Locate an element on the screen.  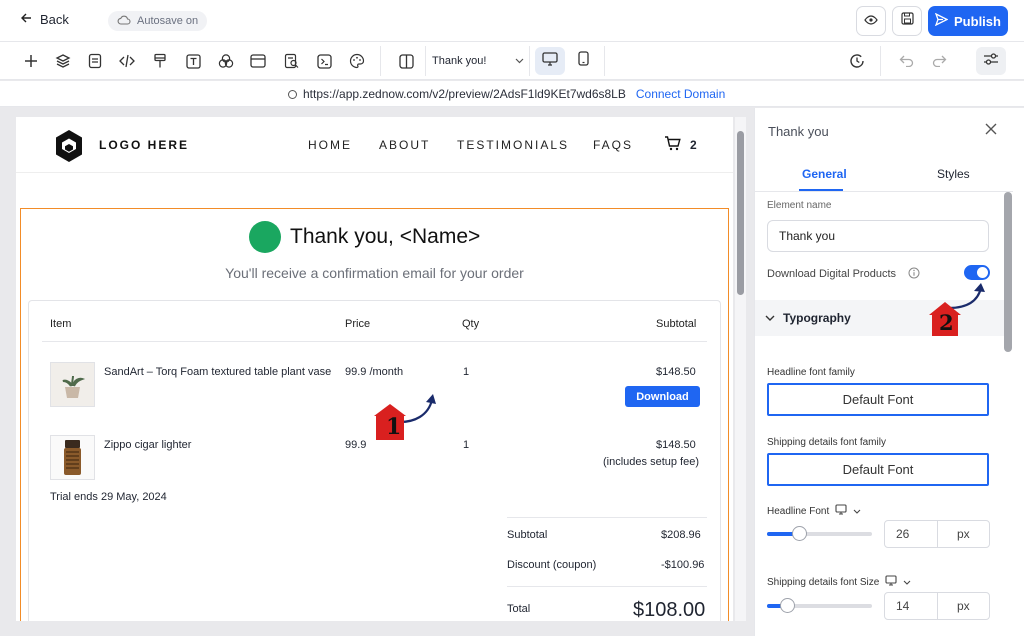
panel-scrollbar is located at coordinates (1008, 272).